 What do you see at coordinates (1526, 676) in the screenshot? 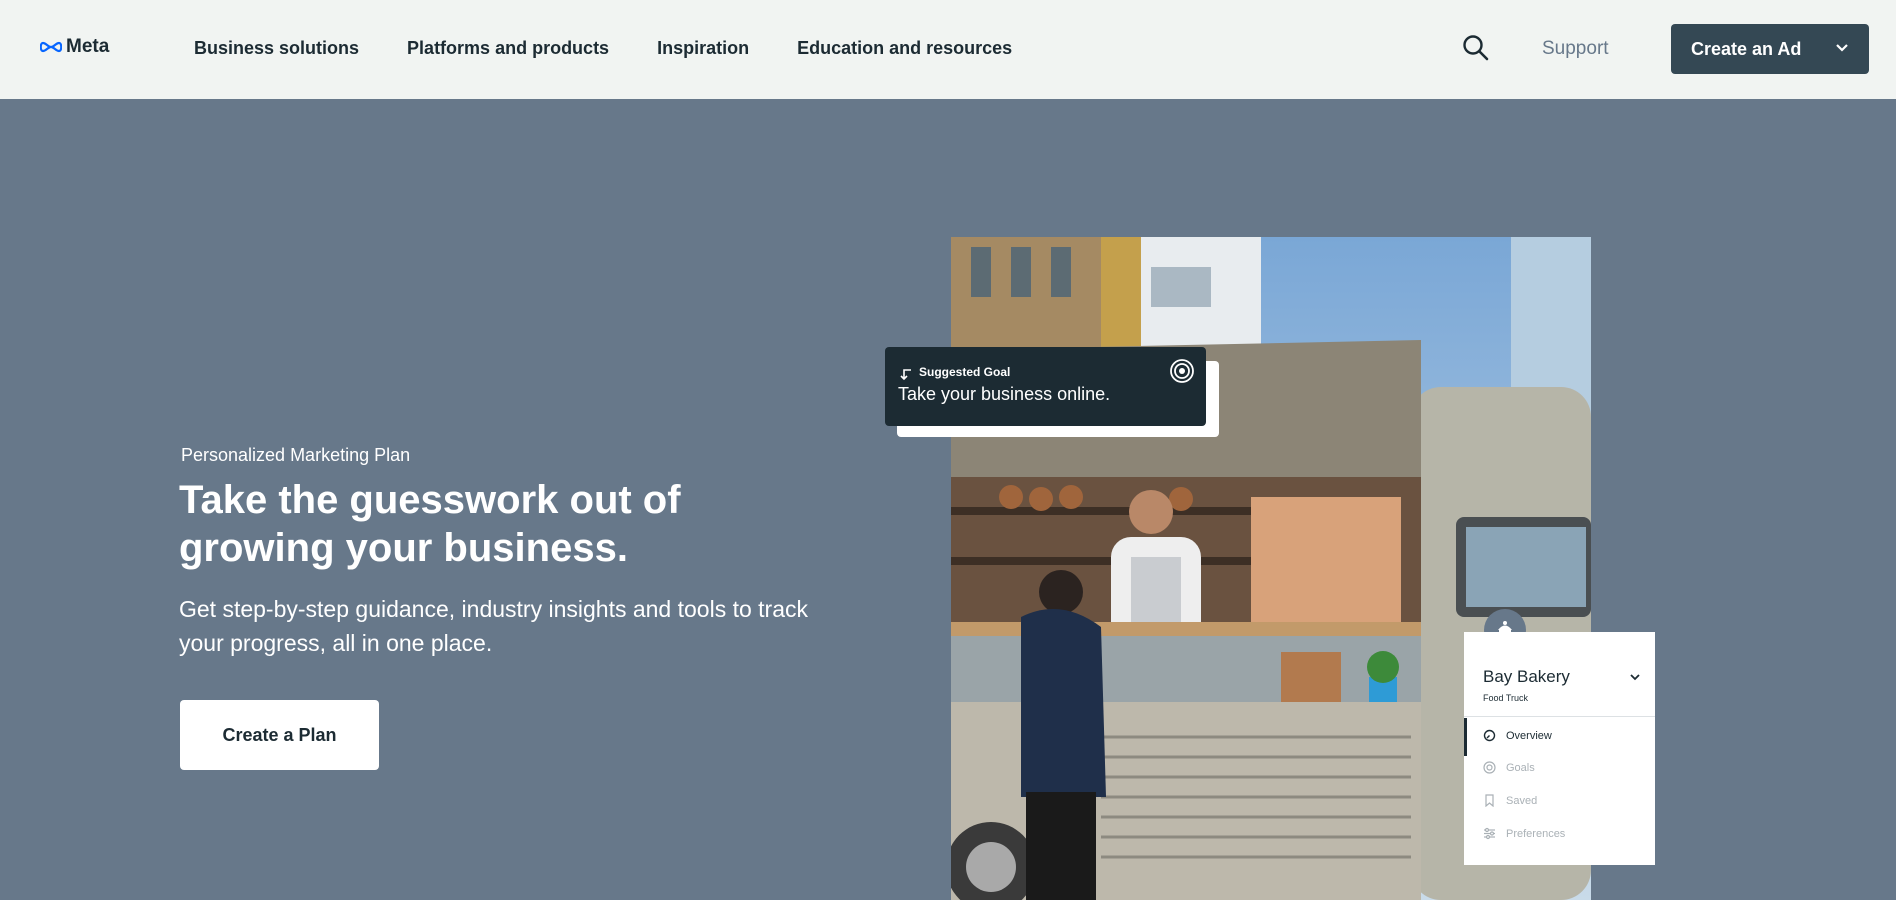
I see `business-name: Bay Bakery` at bounding box center [1526, 676].